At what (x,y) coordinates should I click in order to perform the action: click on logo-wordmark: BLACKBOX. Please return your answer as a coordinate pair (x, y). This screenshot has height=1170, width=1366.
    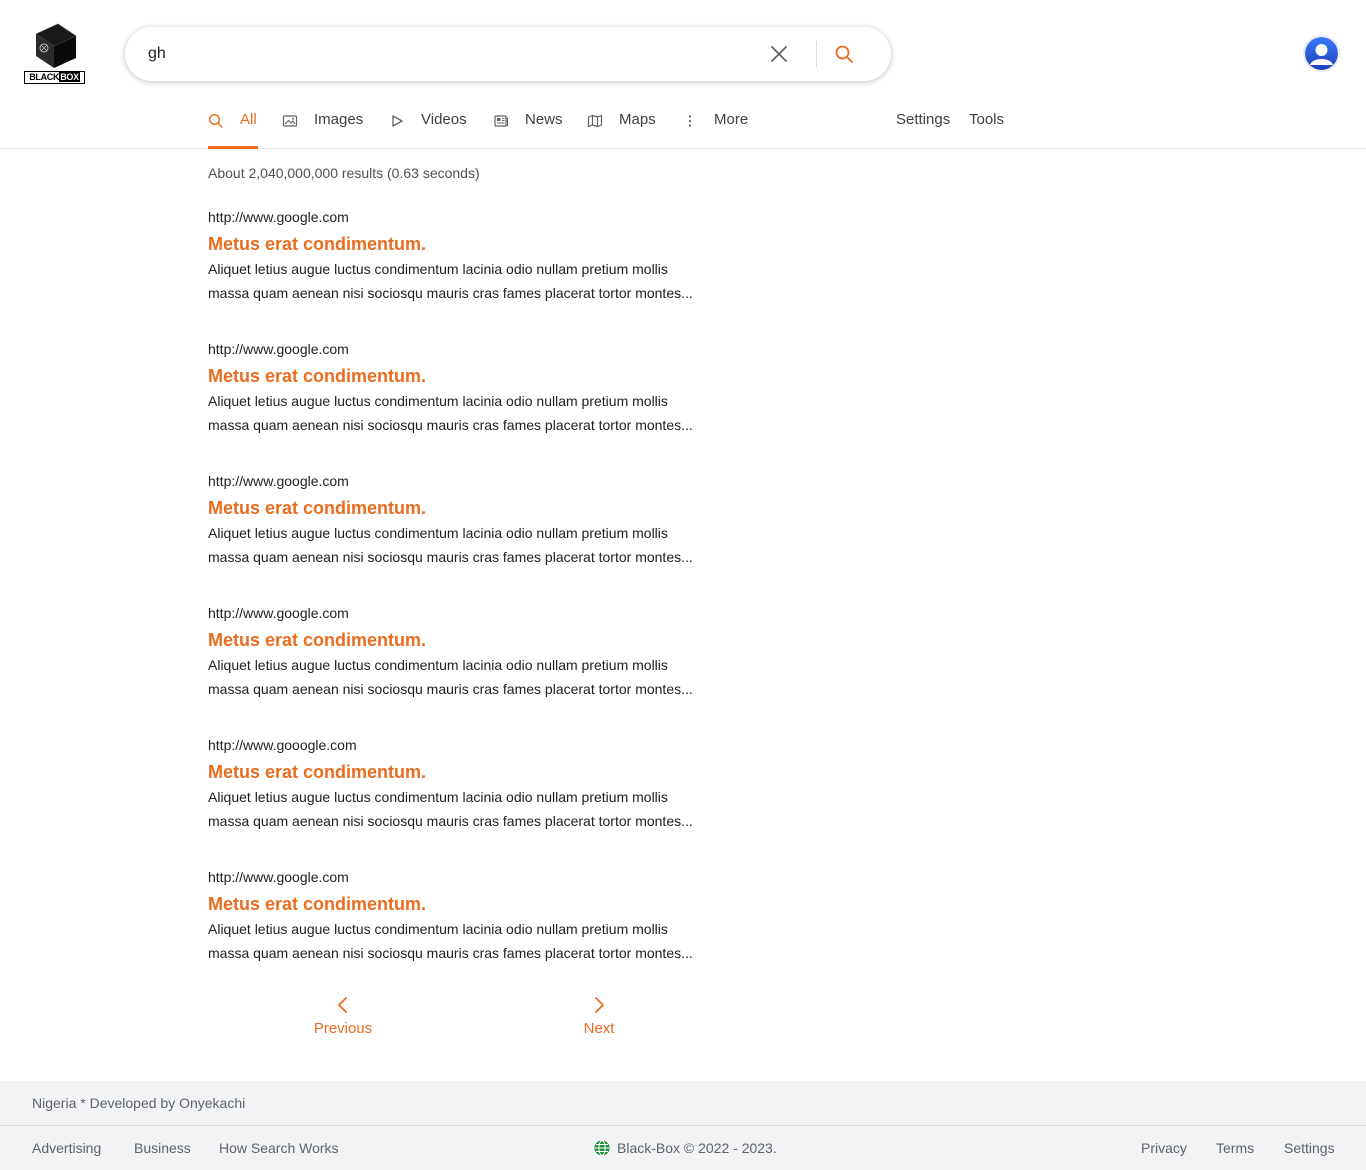
    Looking at the image, I should click on (54, 77).